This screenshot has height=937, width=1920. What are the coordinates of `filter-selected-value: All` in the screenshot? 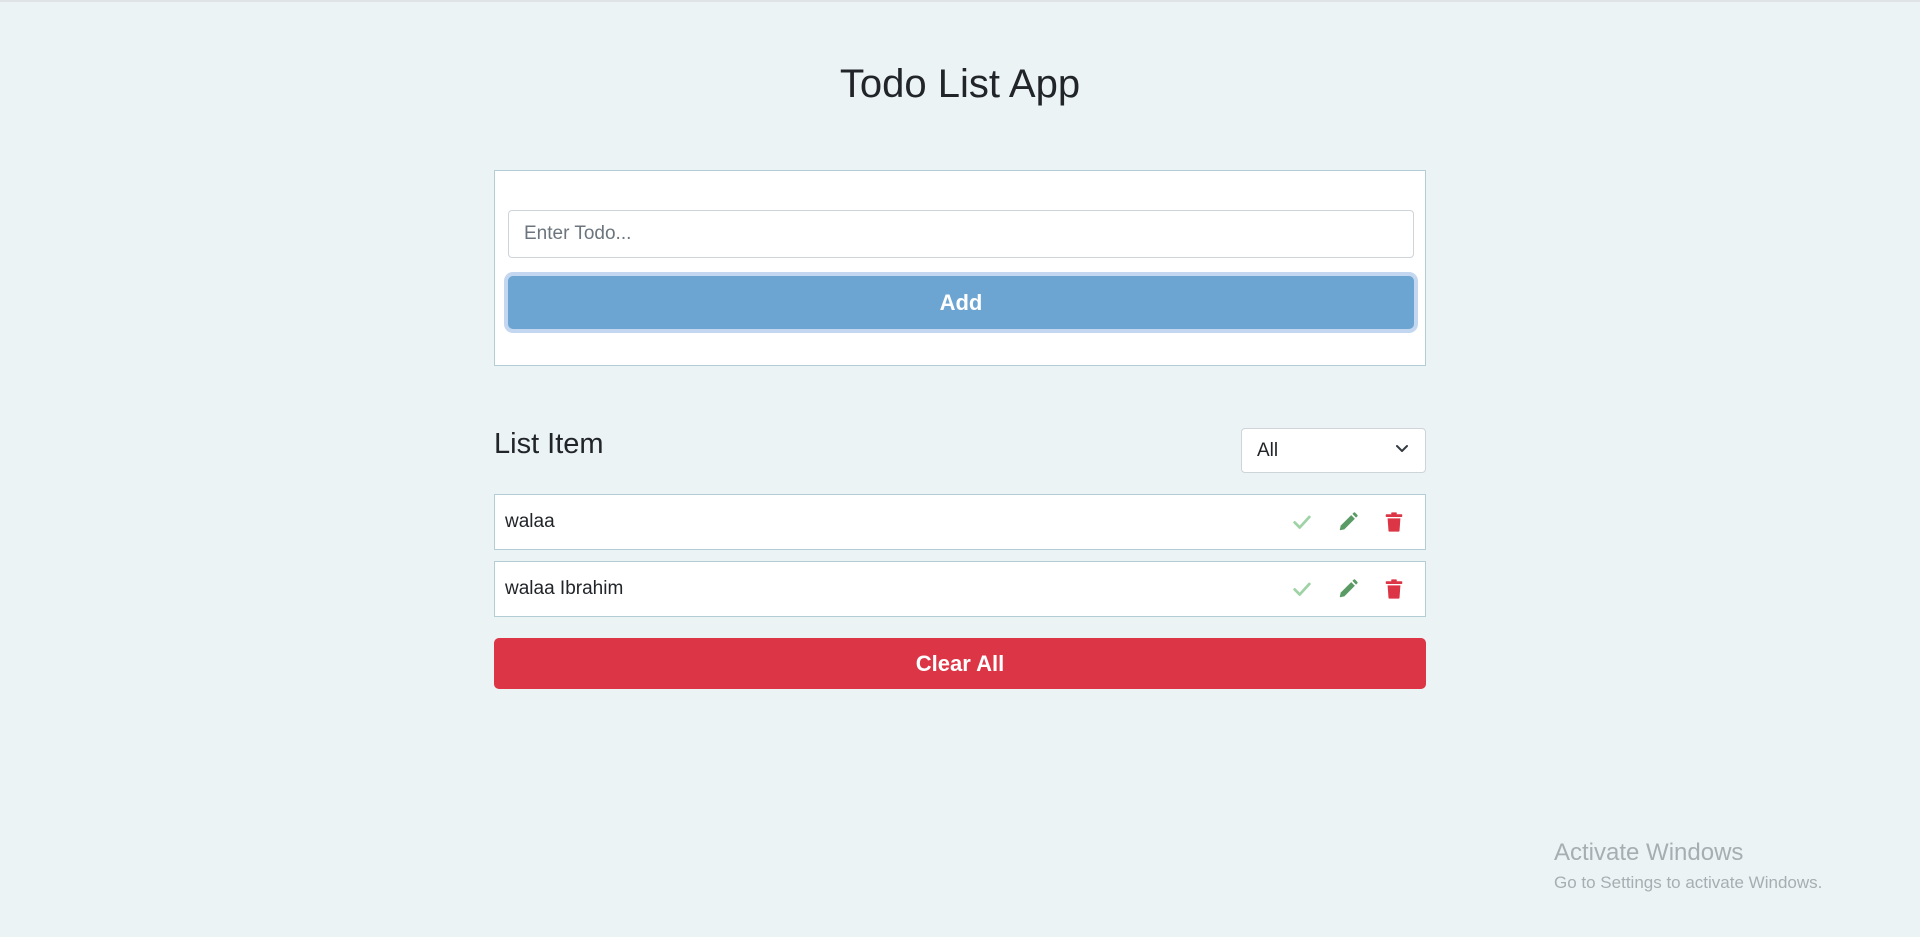 It's located at (1268, 450).